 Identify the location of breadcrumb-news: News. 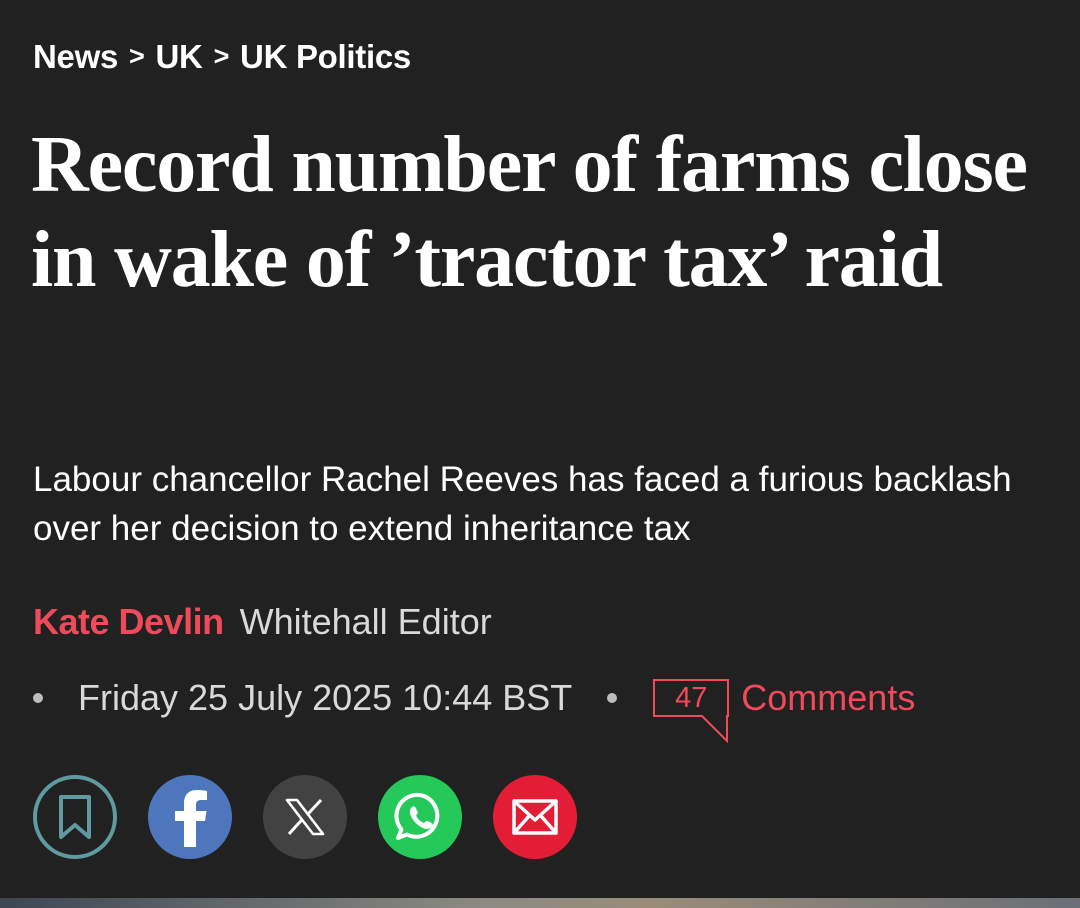
(75, 57).